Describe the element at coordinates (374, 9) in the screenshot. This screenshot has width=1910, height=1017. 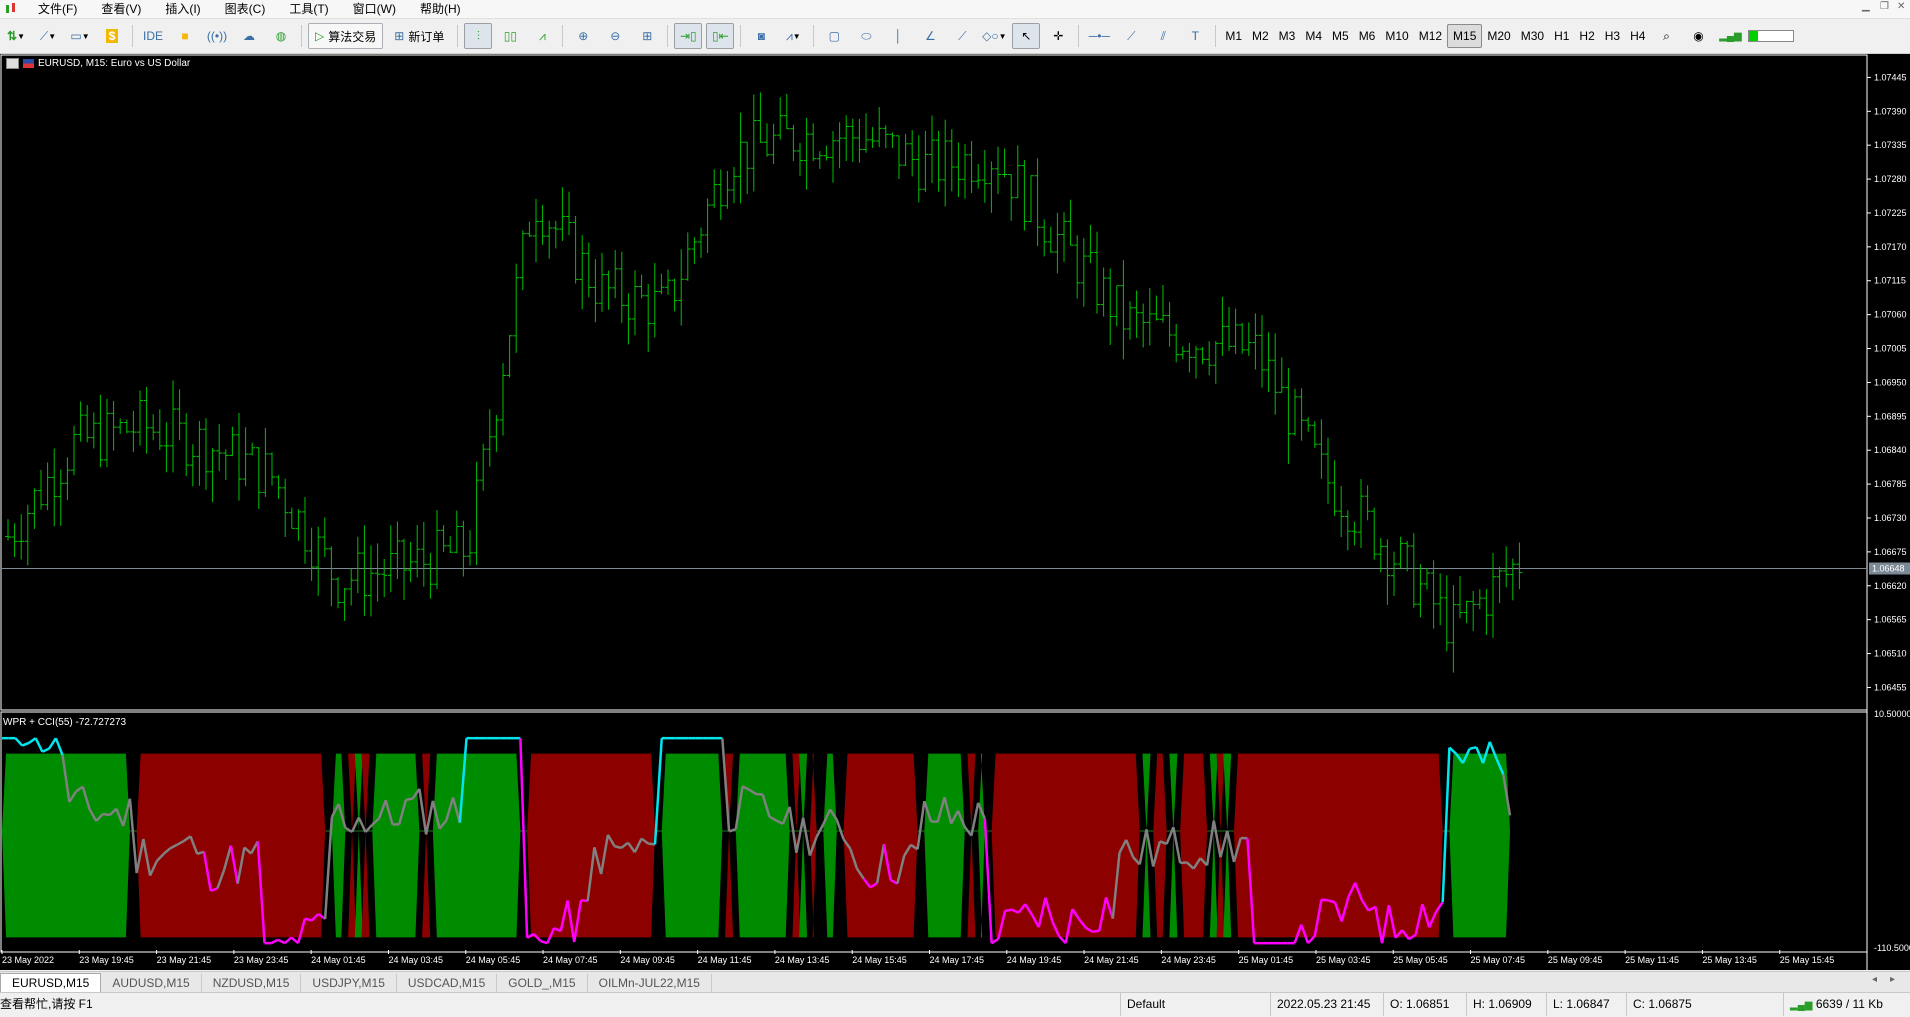
I see `menu-window: 窗口(W)` at that location.